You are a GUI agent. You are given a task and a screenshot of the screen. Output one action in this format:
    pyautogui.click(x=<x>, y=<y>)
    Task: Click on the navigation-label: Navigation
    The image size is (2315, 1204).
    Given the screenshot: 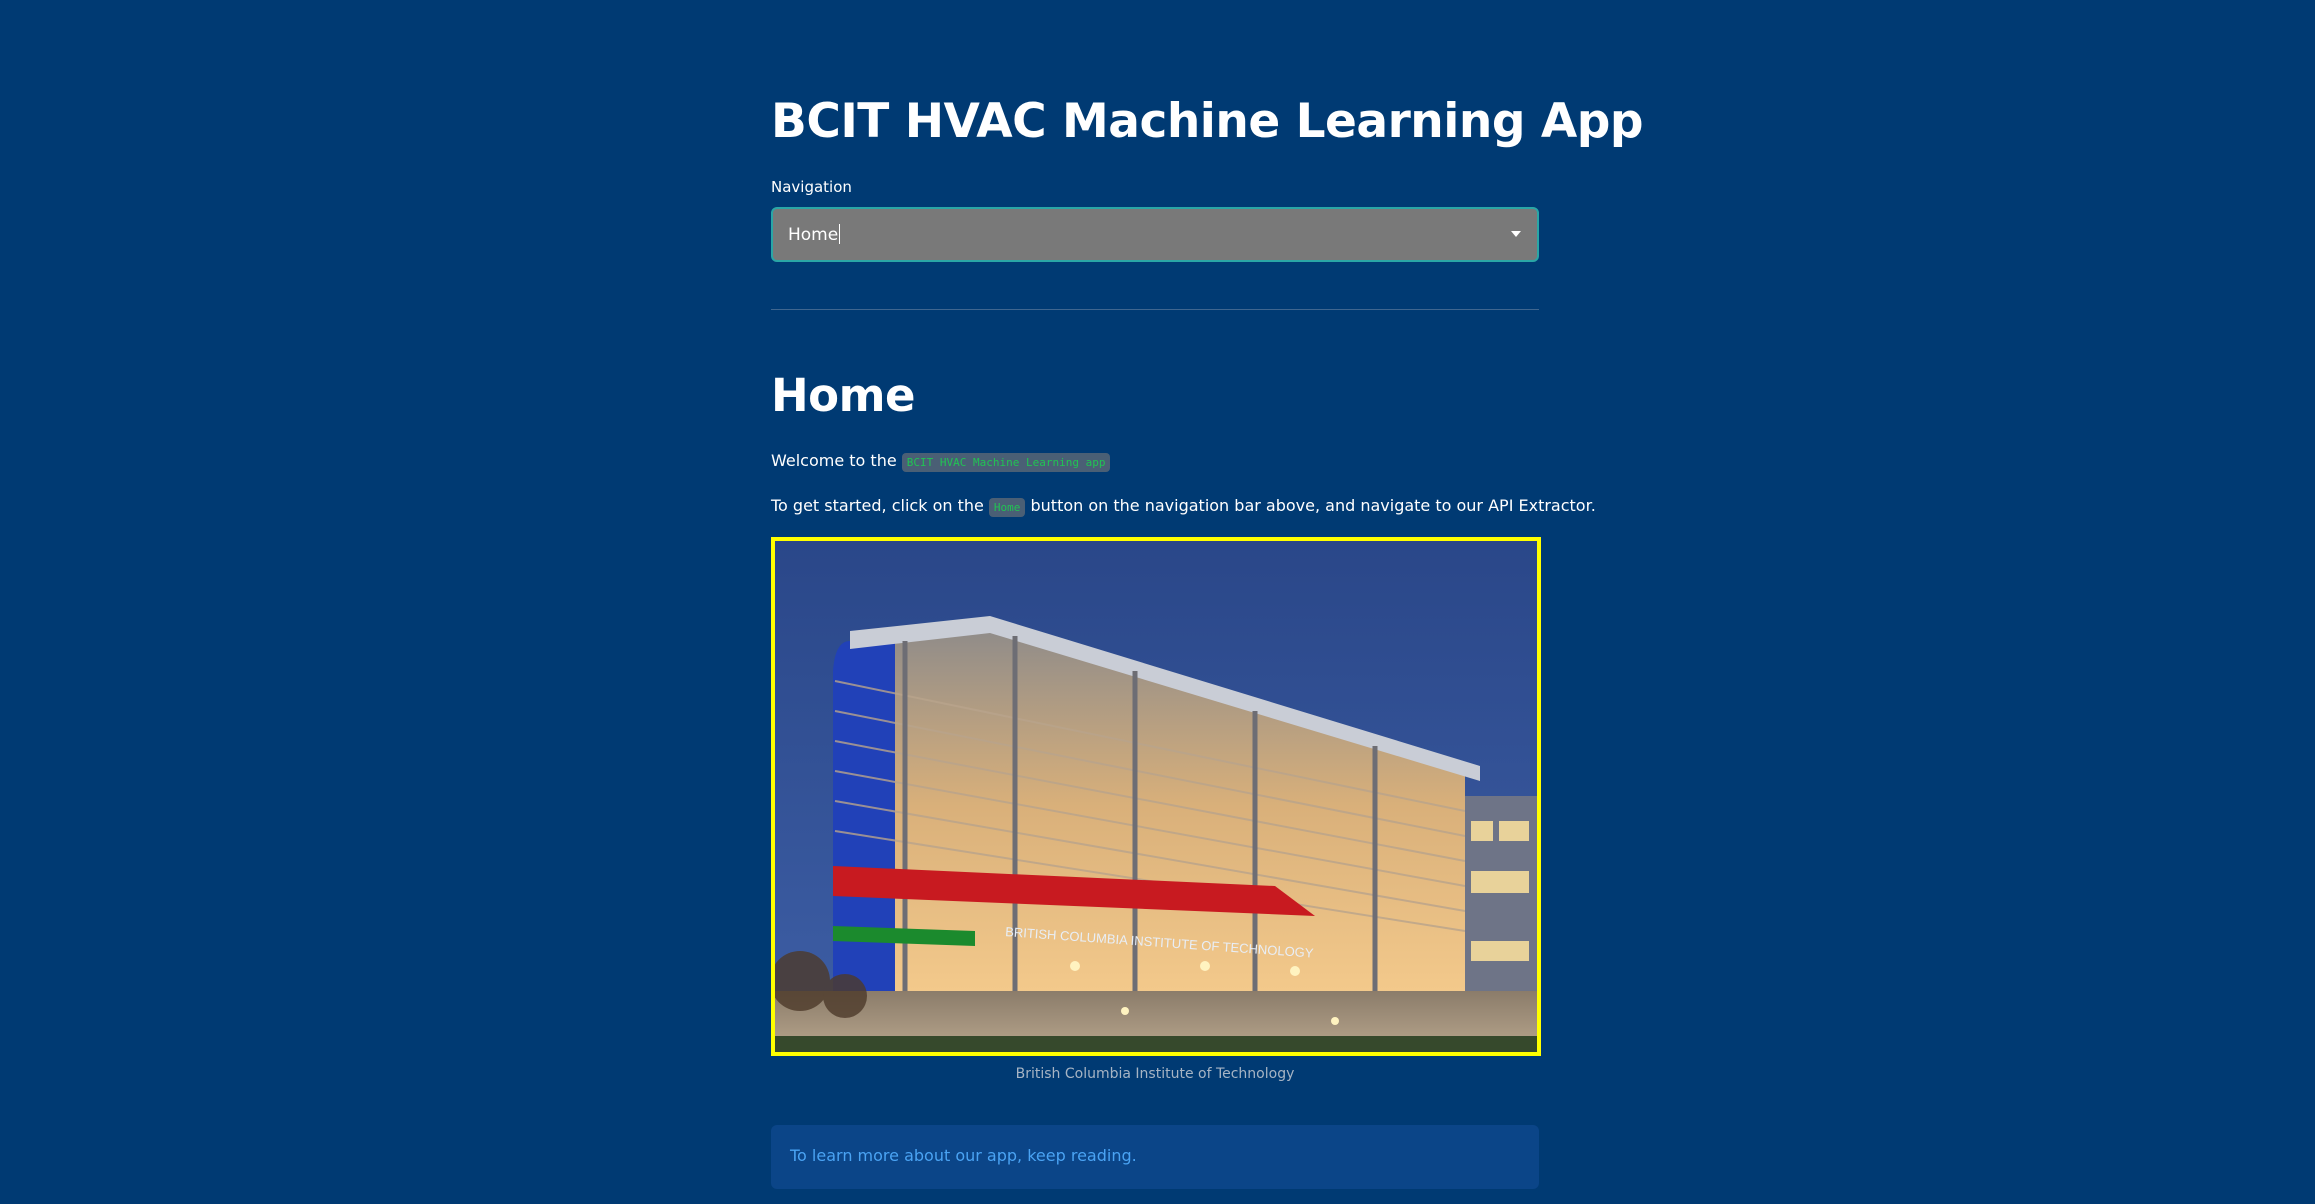 What is the action you would take?
    pyautogui.click(x=811, y=187)
    